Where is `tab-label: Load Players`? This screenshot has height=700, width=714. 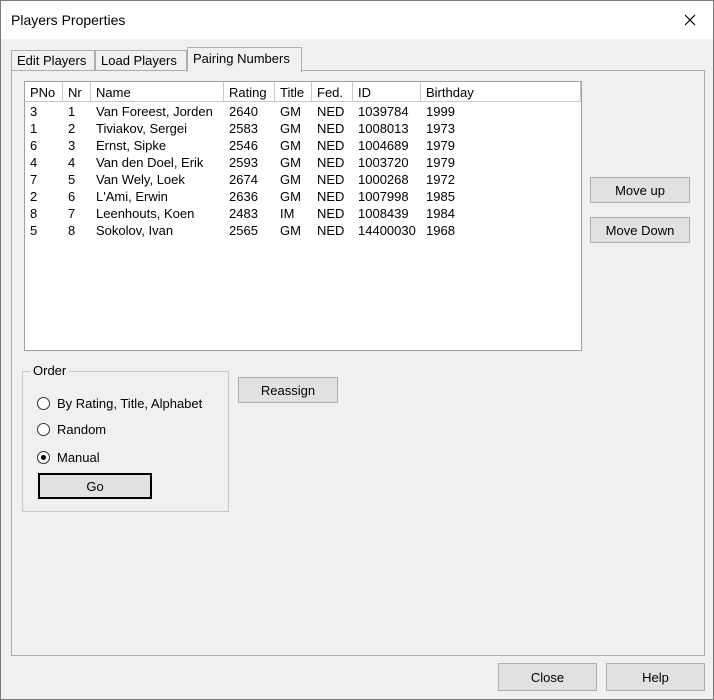
tab-label: Load Players is located at coordinates (139, 60).